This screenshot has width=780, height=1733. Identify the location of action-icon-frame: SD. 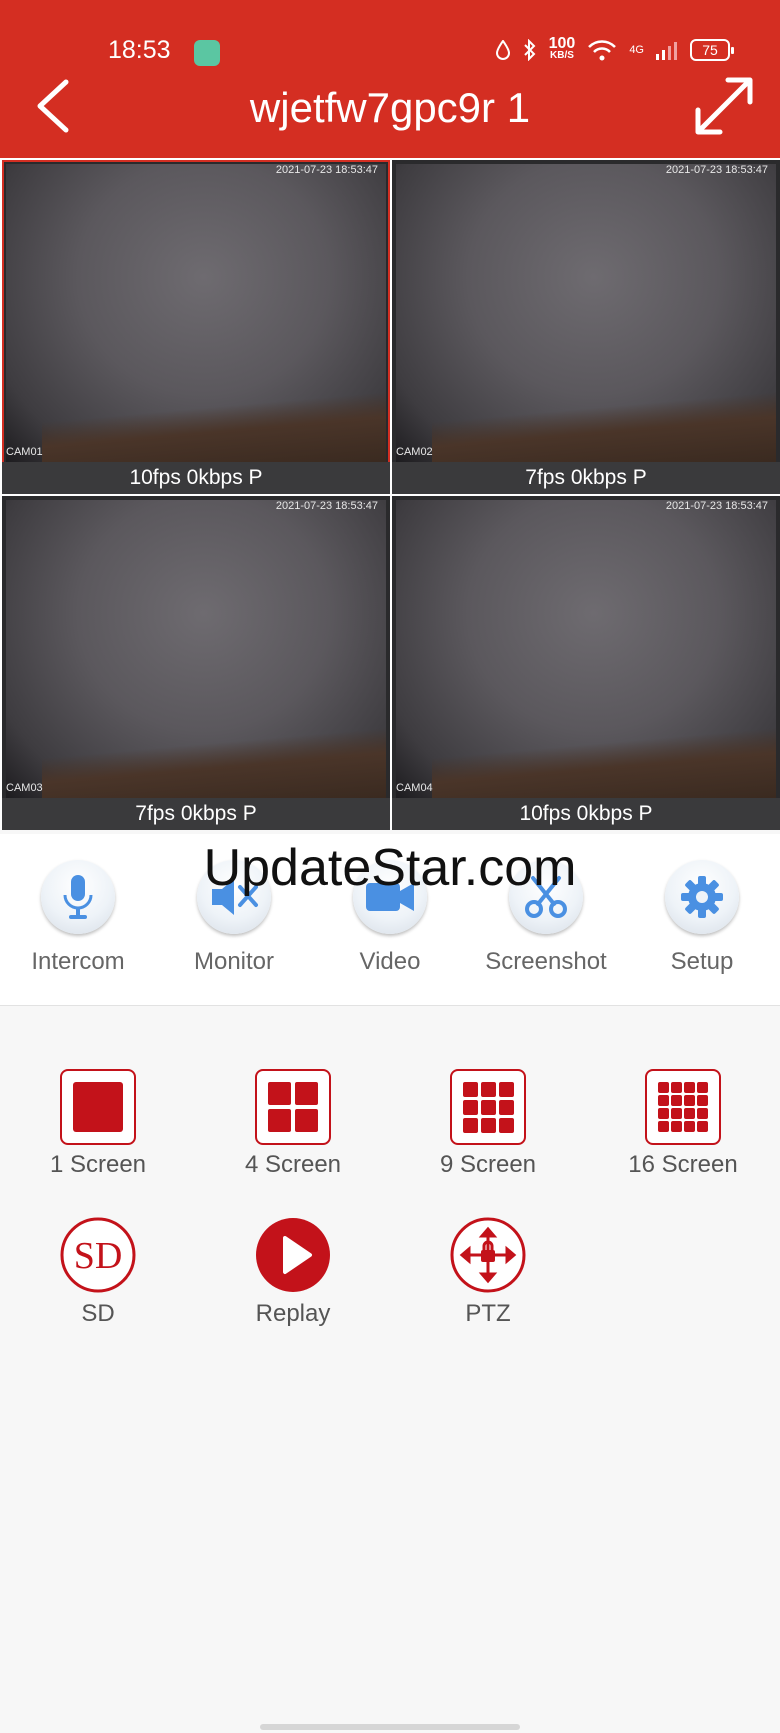
(98, 1255).